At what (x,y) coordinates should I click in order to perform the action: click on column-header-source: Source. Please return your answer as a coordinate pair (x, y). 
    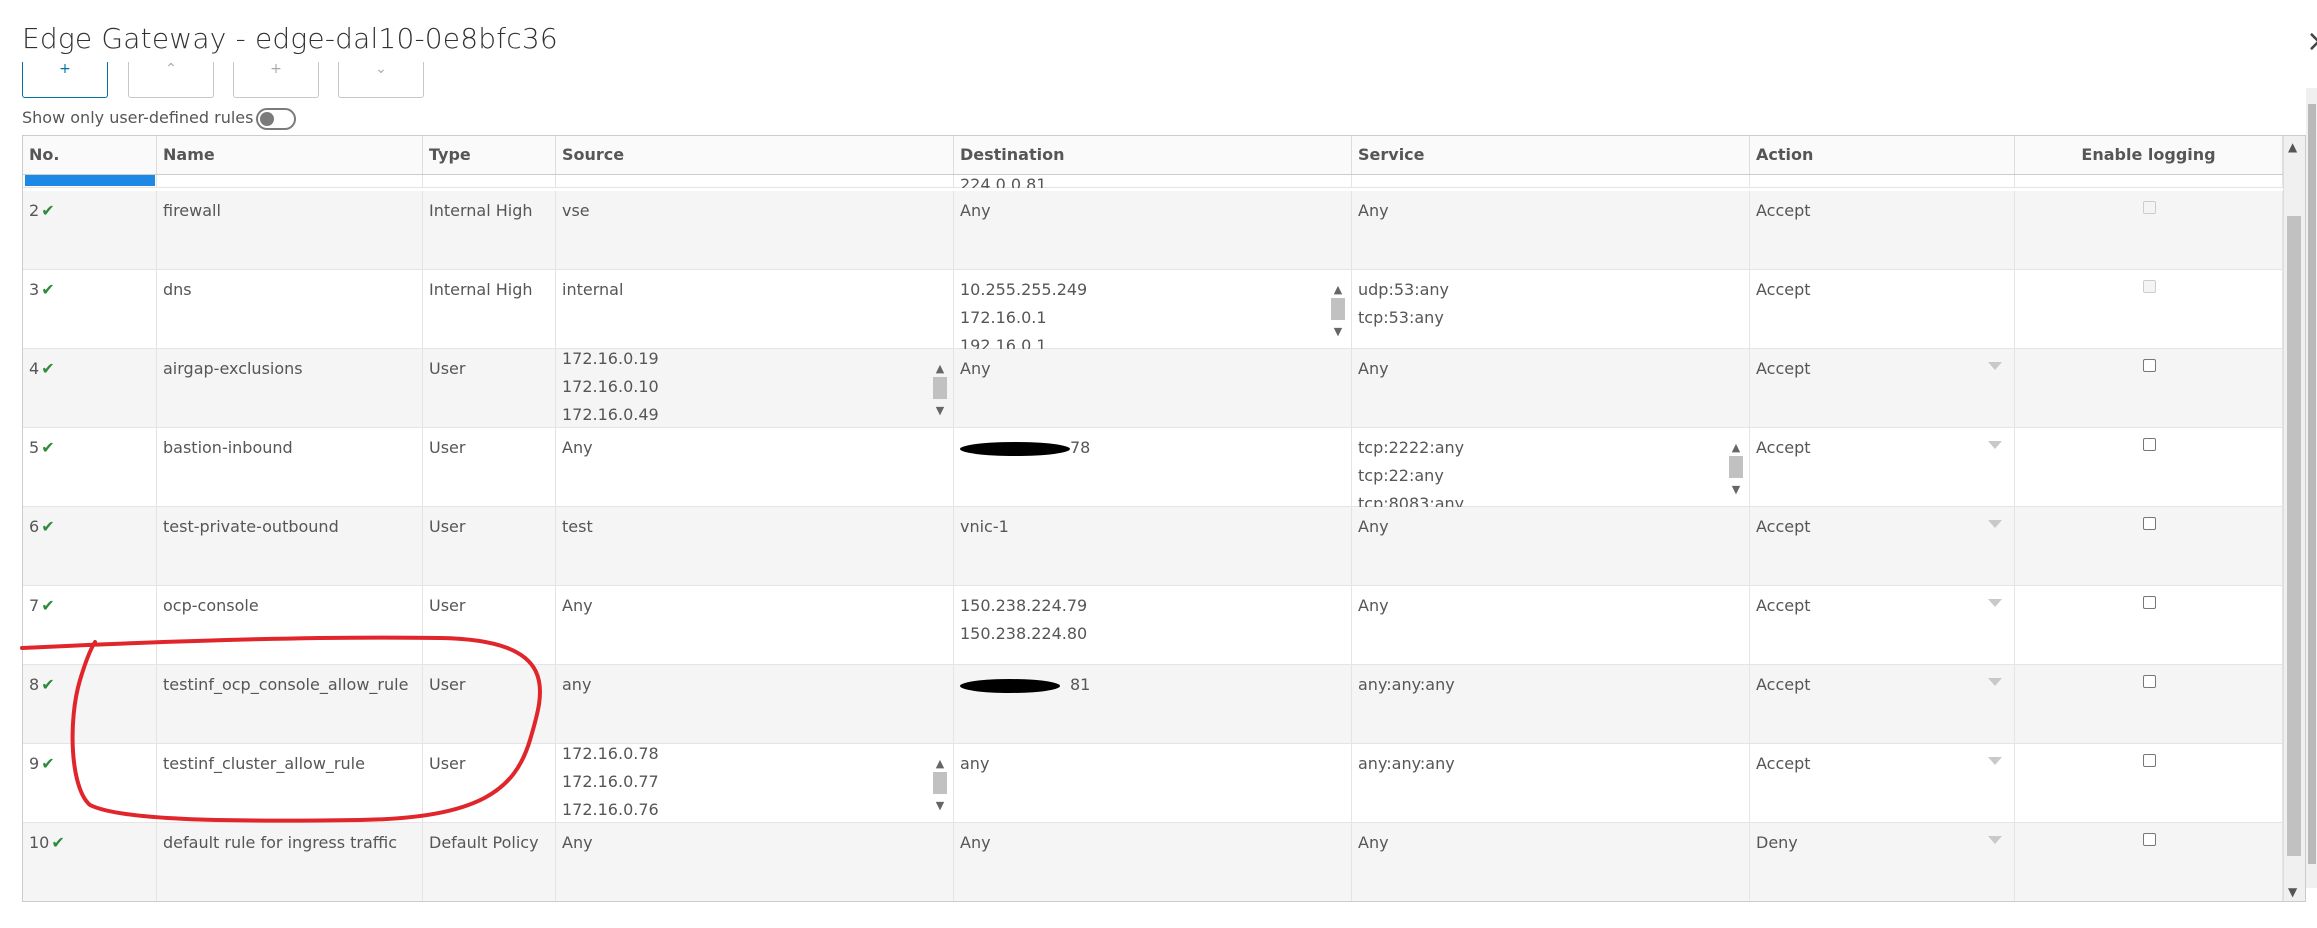
    Looking at the image, I should click on (755, 155).